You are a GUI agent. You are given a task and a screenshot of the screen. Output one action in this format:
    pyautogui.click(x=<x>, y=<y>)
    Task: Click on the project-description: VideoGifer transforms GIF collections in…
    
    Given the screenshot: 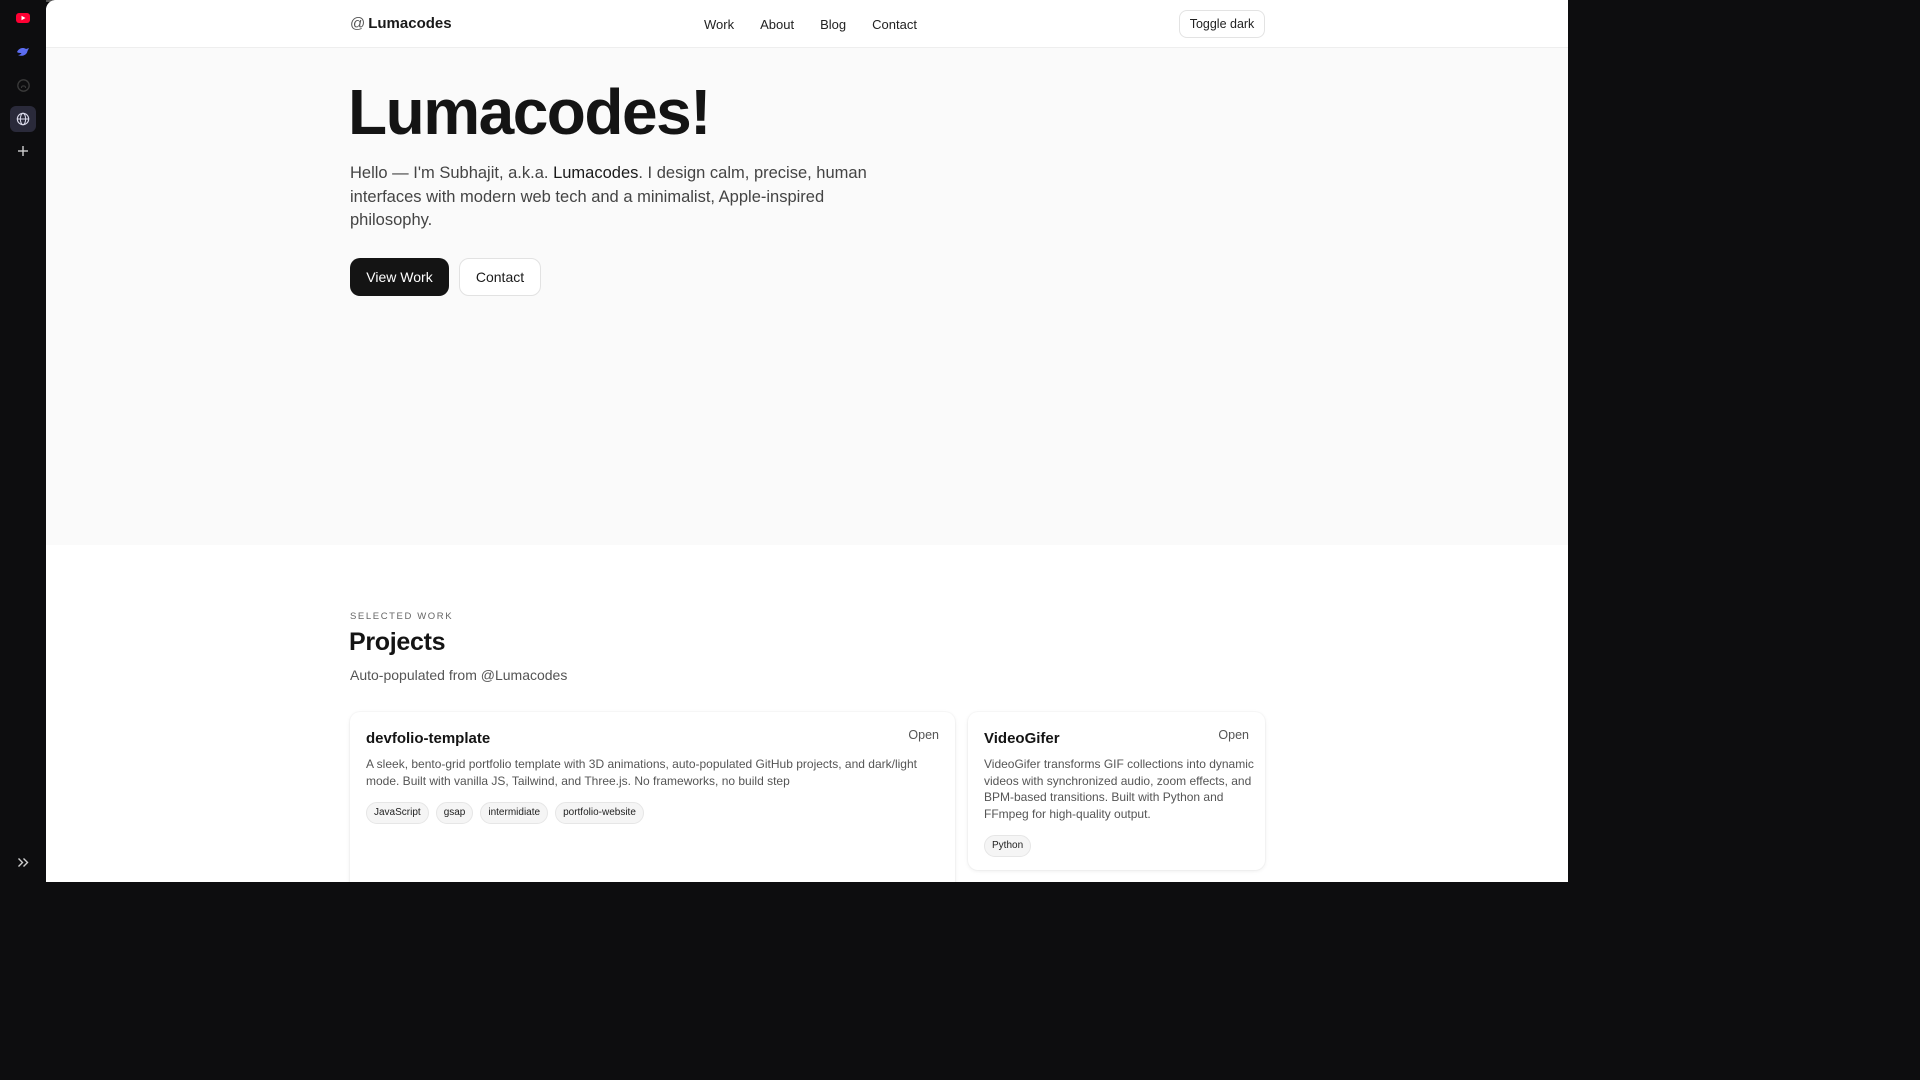 What is the action you would take?
    pyautogui.click(x=1119, y=789)
    